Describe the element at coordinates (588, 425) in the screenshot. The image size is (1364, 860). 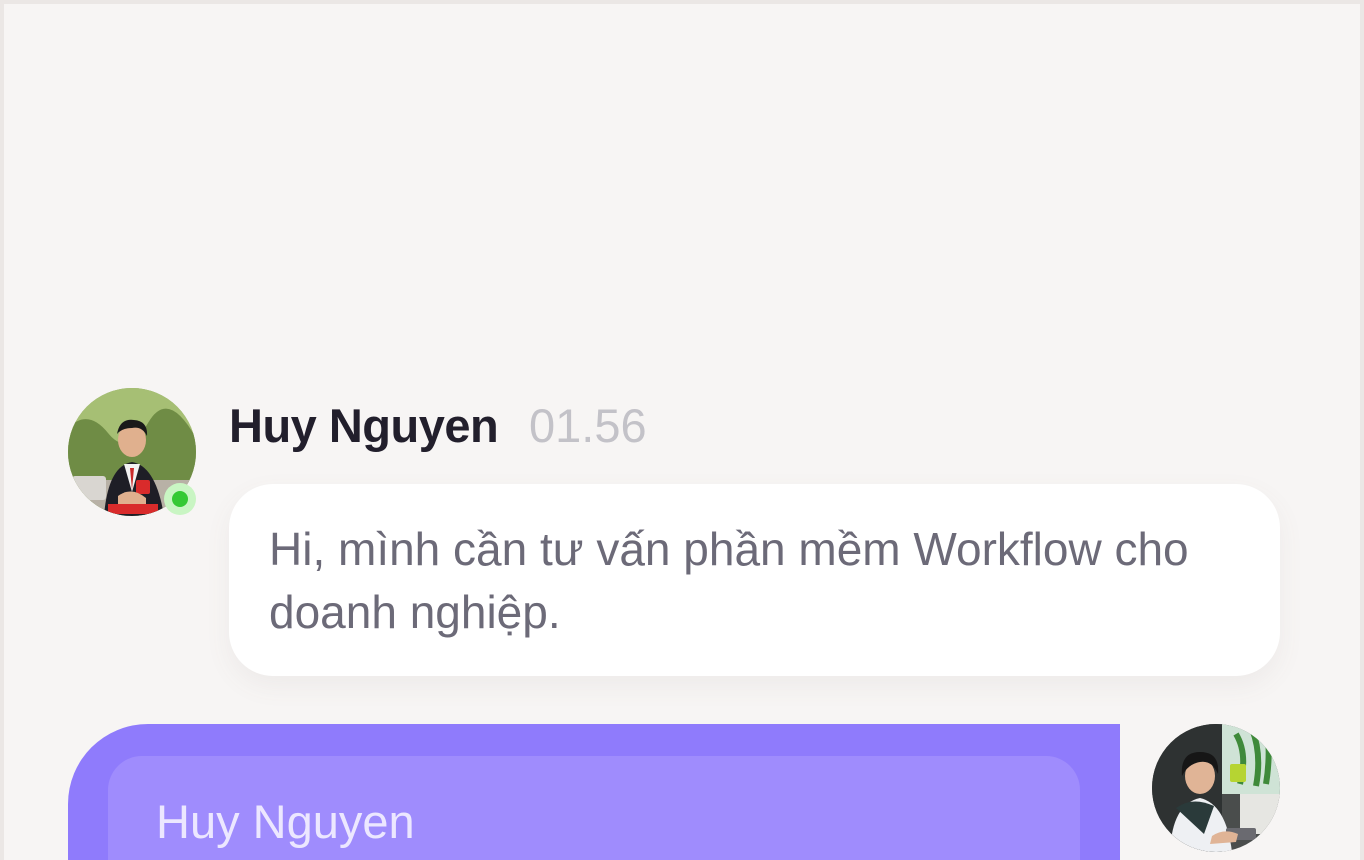
I see `message-time: 01.56` at that location.